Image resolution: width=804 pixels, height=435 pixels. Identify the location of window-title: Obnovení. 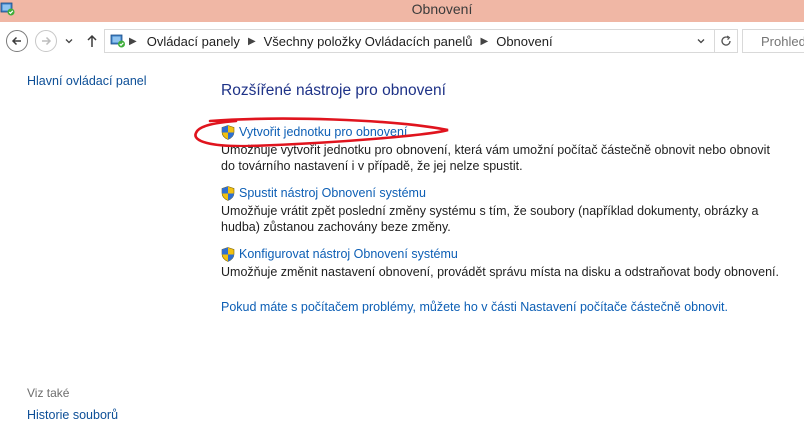
(442, 9).